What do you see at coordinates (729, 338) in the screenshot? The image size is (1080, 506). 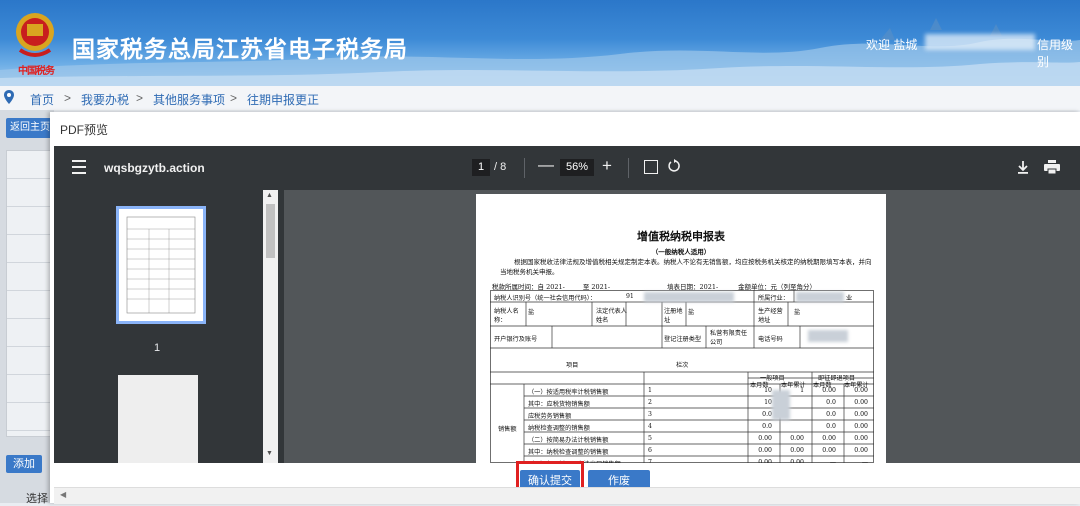 I see `reg-type-value: 私营有限责任公司` at bounding box center [729, 338].